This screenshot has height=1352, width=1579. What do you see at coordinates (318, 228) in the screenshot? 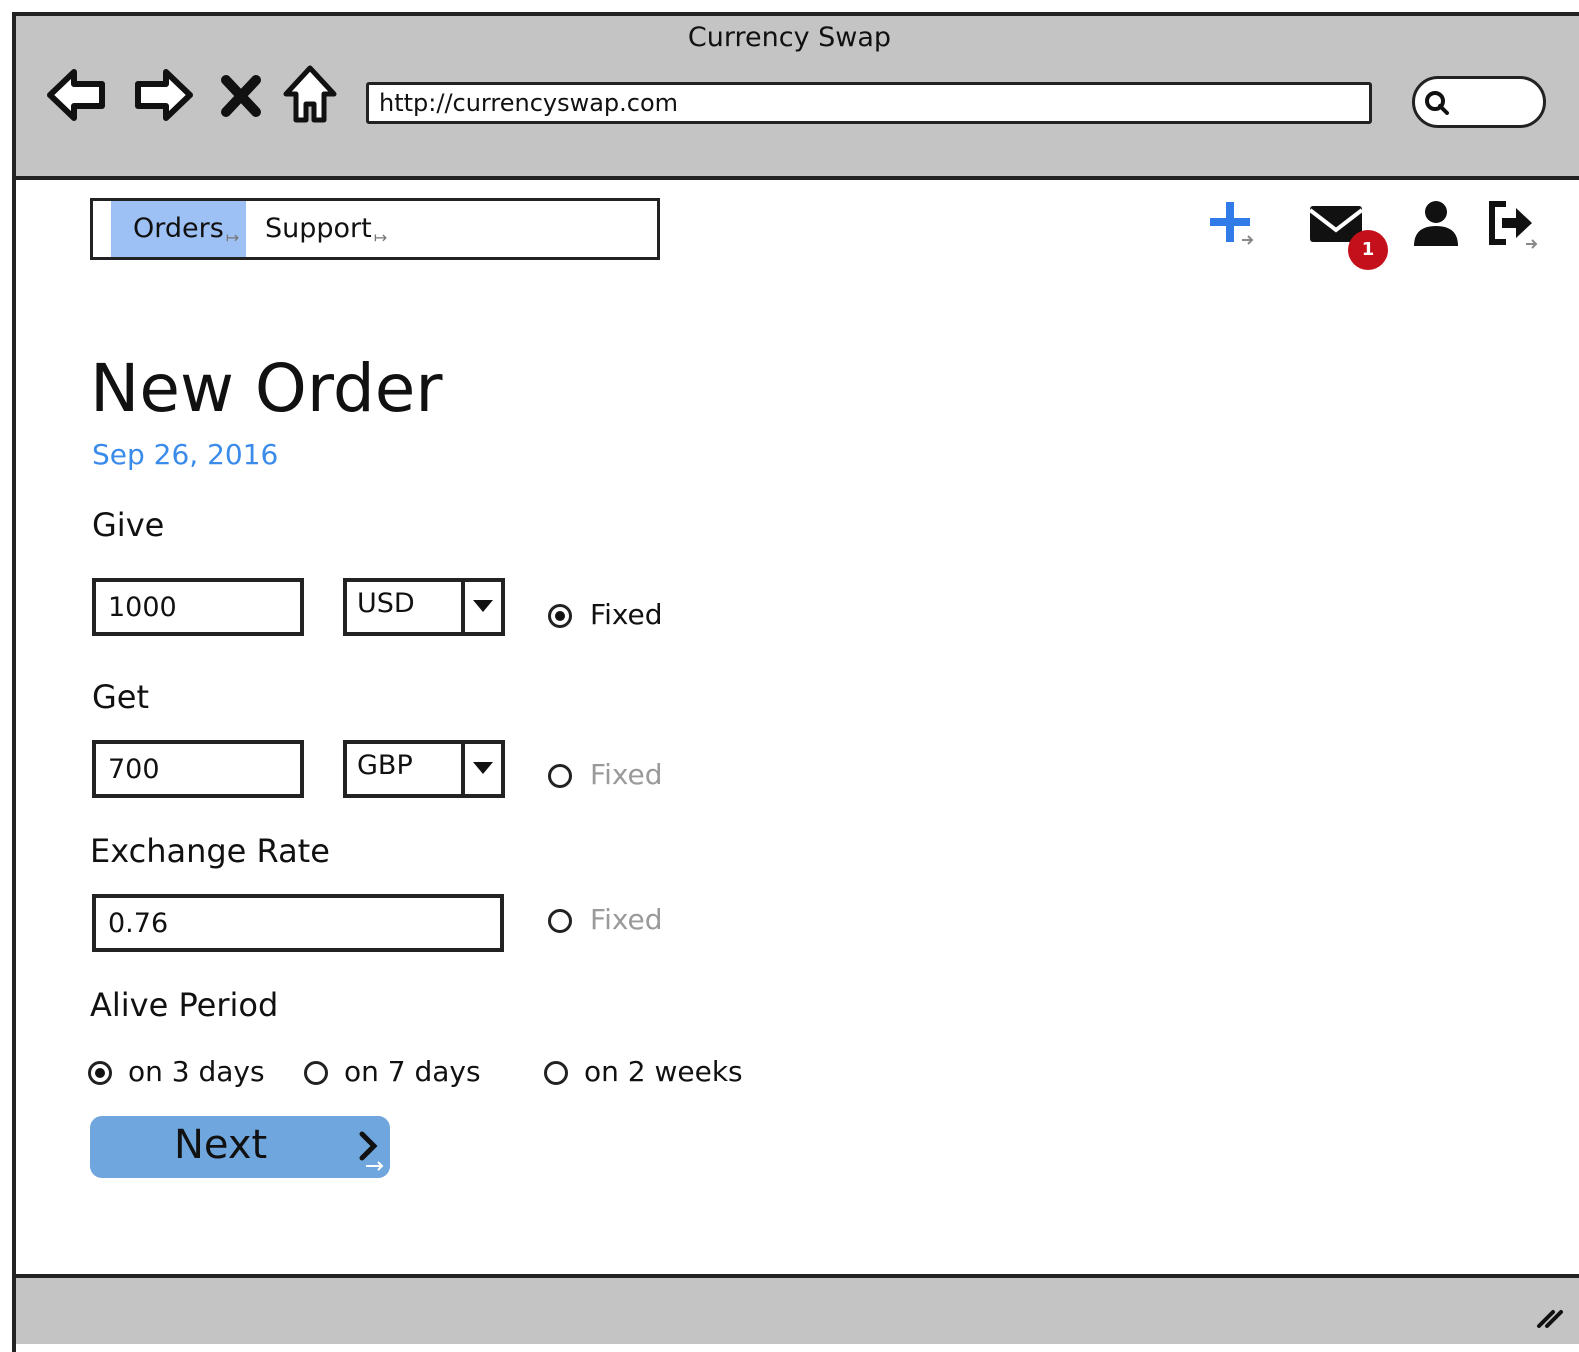
I see `tab-support-label: Support` at bounding box center [318, 228].